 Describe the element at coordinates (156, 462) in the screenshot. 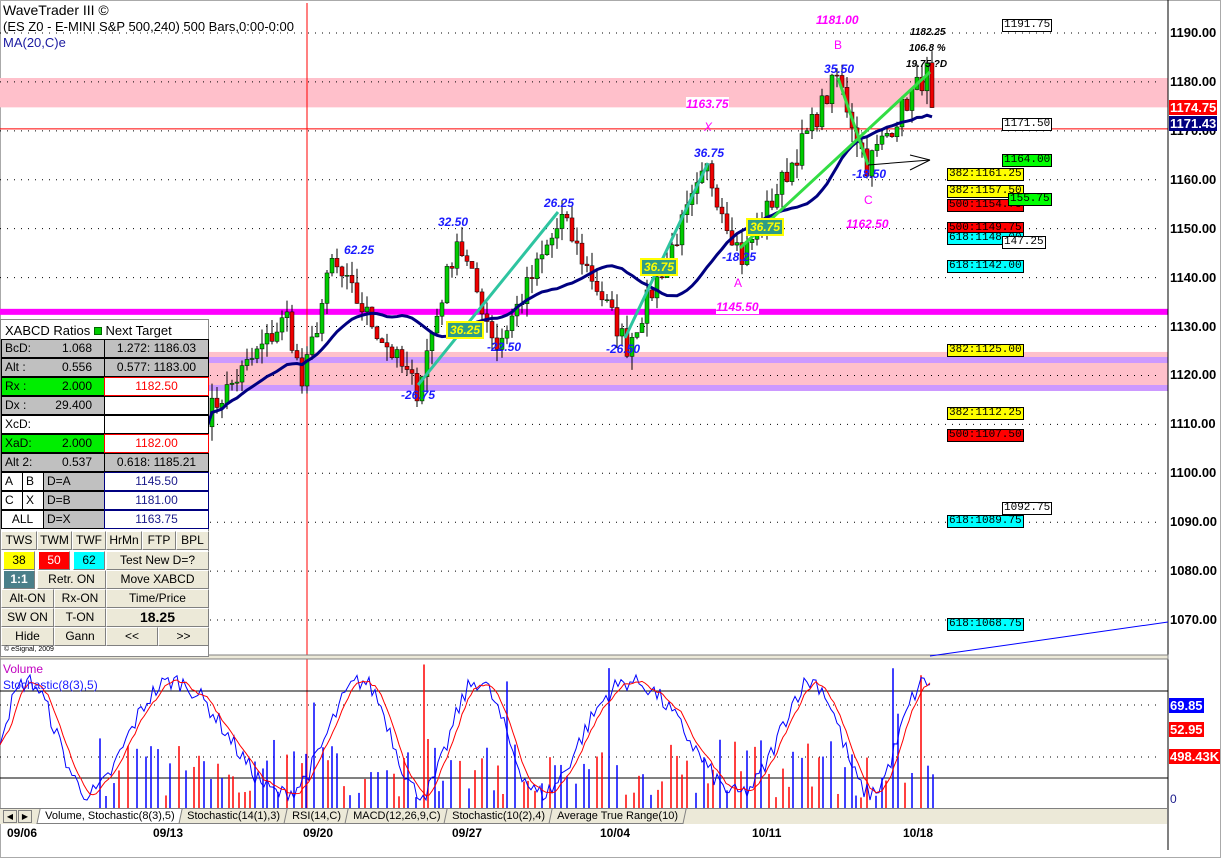

I see `ratio-target: 0.618: 1185.21` at that location.